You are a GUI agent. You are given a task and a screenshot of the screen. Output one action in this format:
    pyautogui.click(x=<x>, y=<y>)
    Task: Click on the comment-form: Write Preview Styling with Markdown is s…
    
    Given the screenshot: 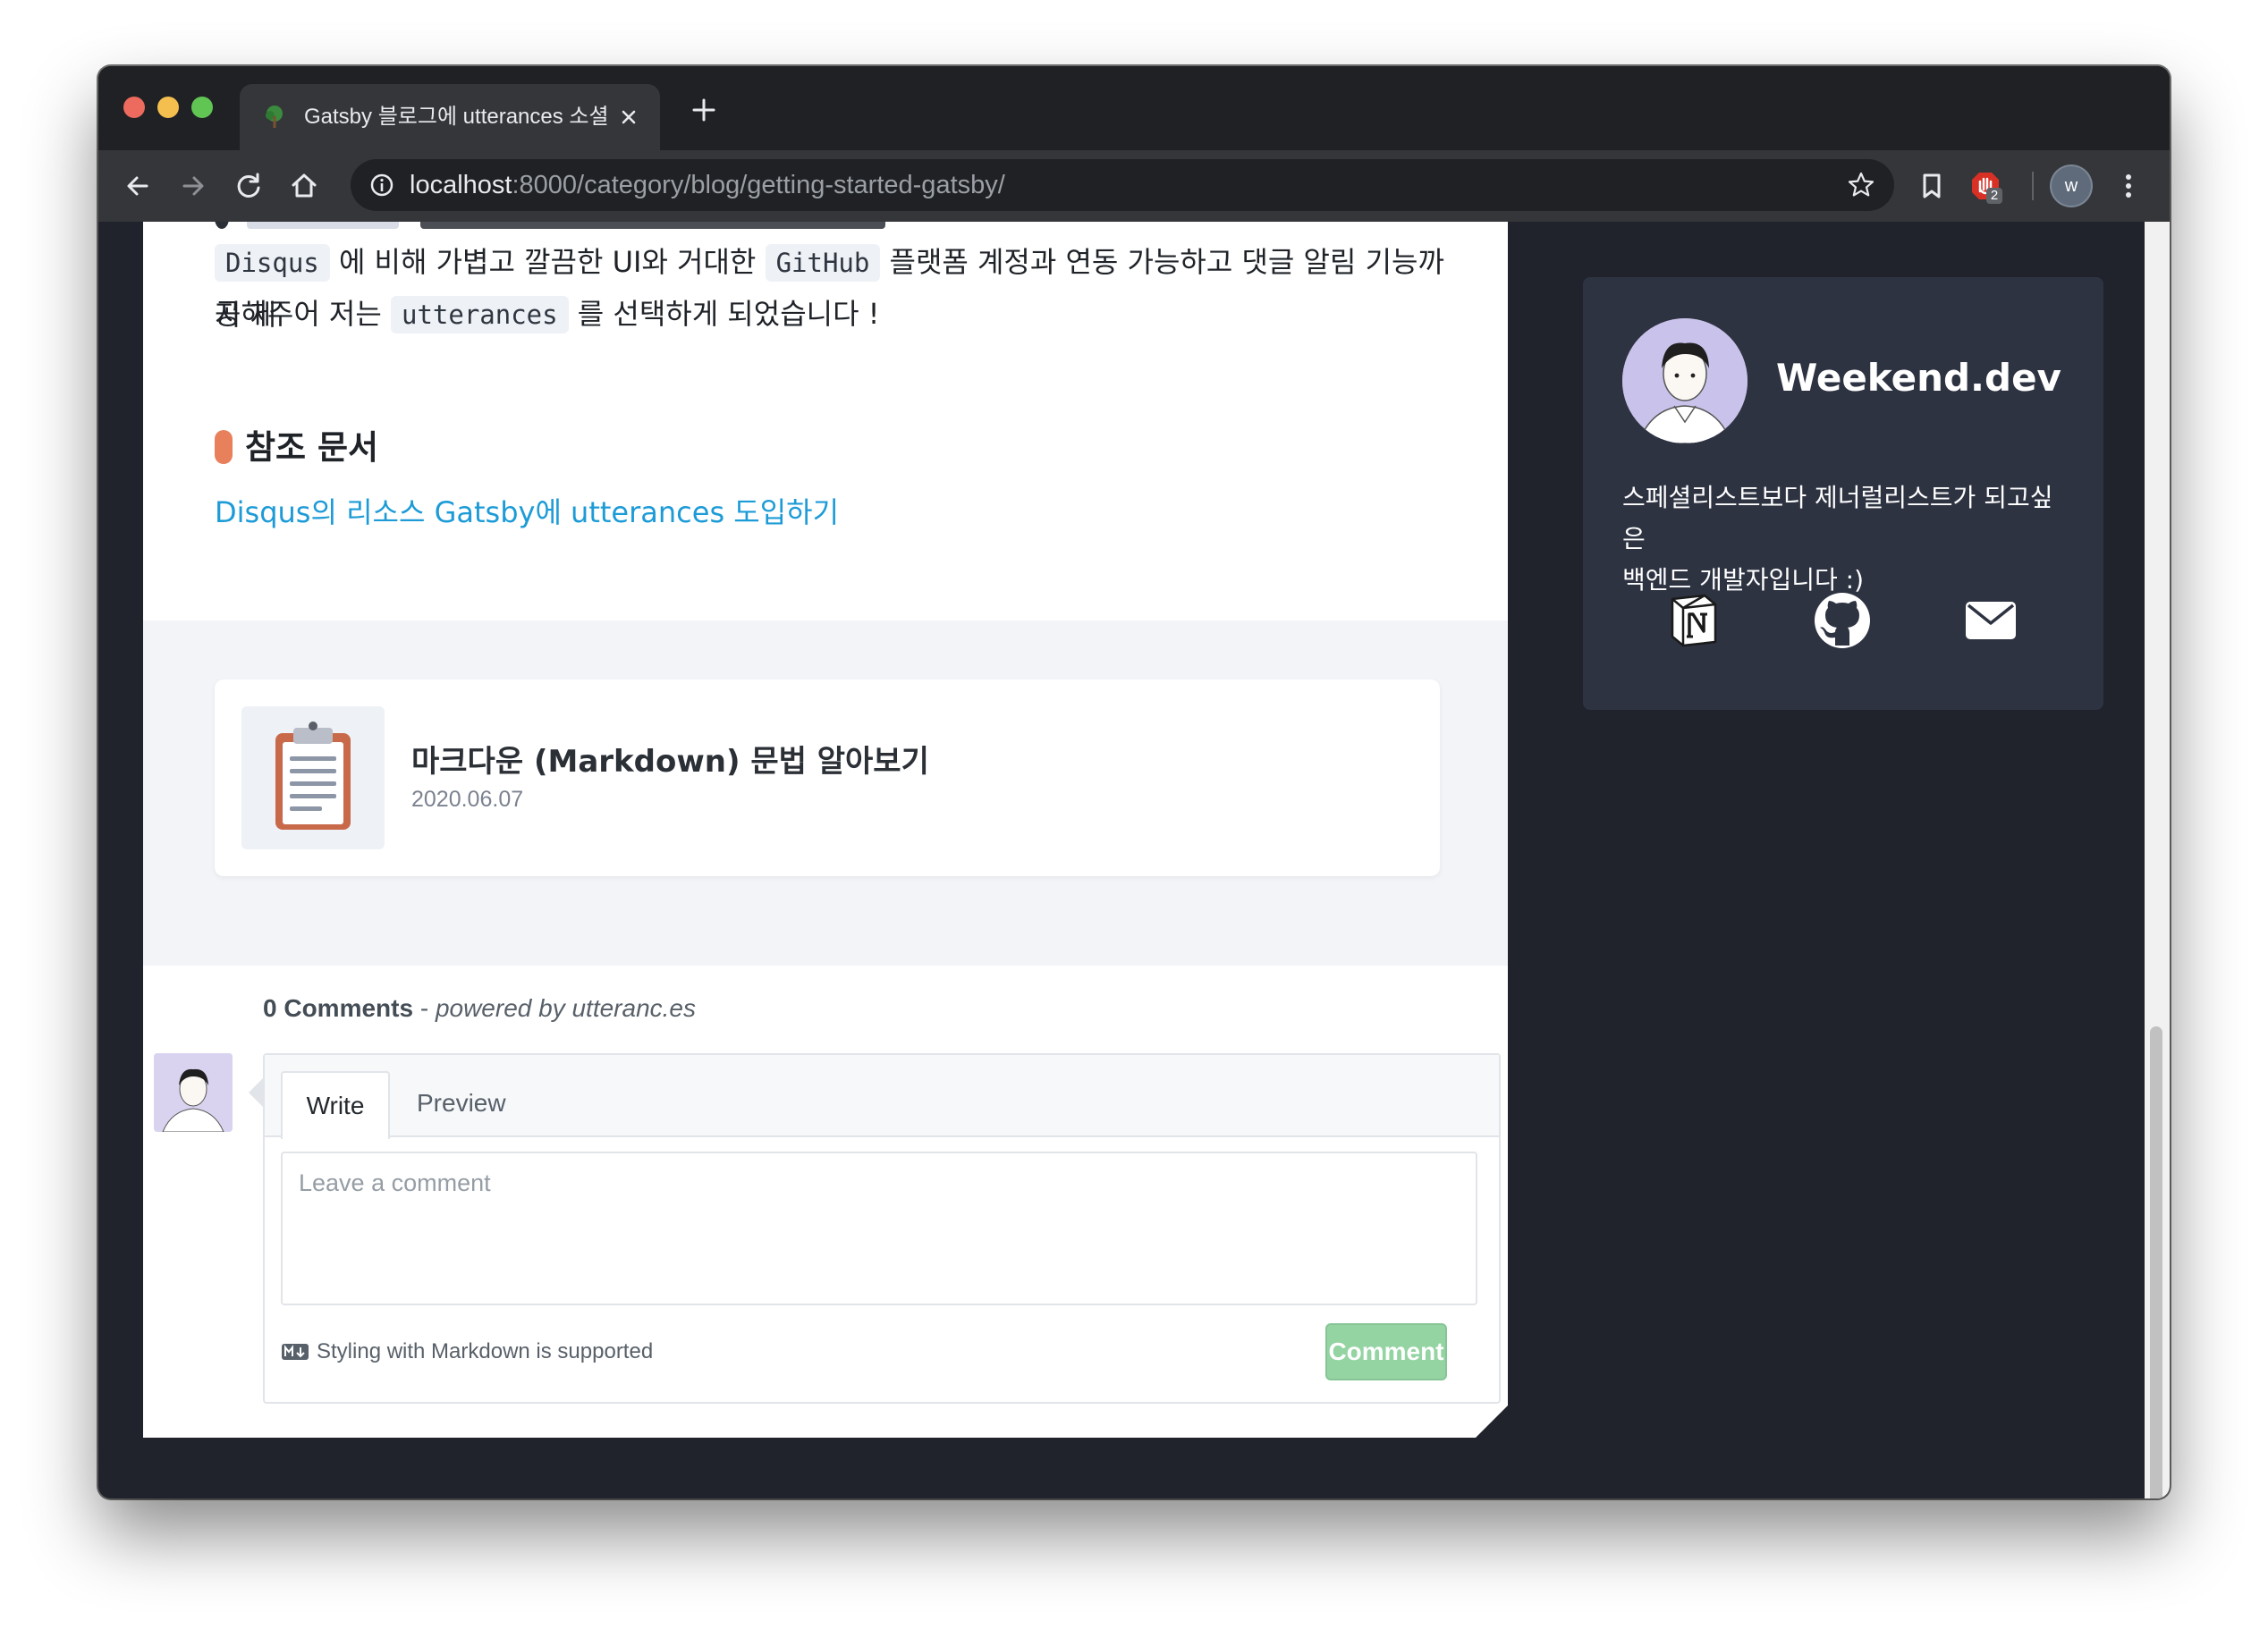 What is the action you would take?
    pyautogui.click(x=882, y=1228)
    